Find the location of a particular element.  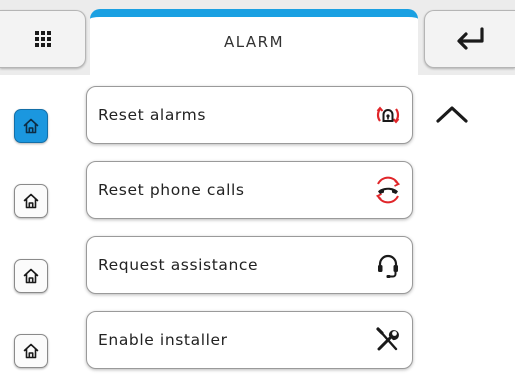

home-button-request-assistance is located at coordinates (31, 276).